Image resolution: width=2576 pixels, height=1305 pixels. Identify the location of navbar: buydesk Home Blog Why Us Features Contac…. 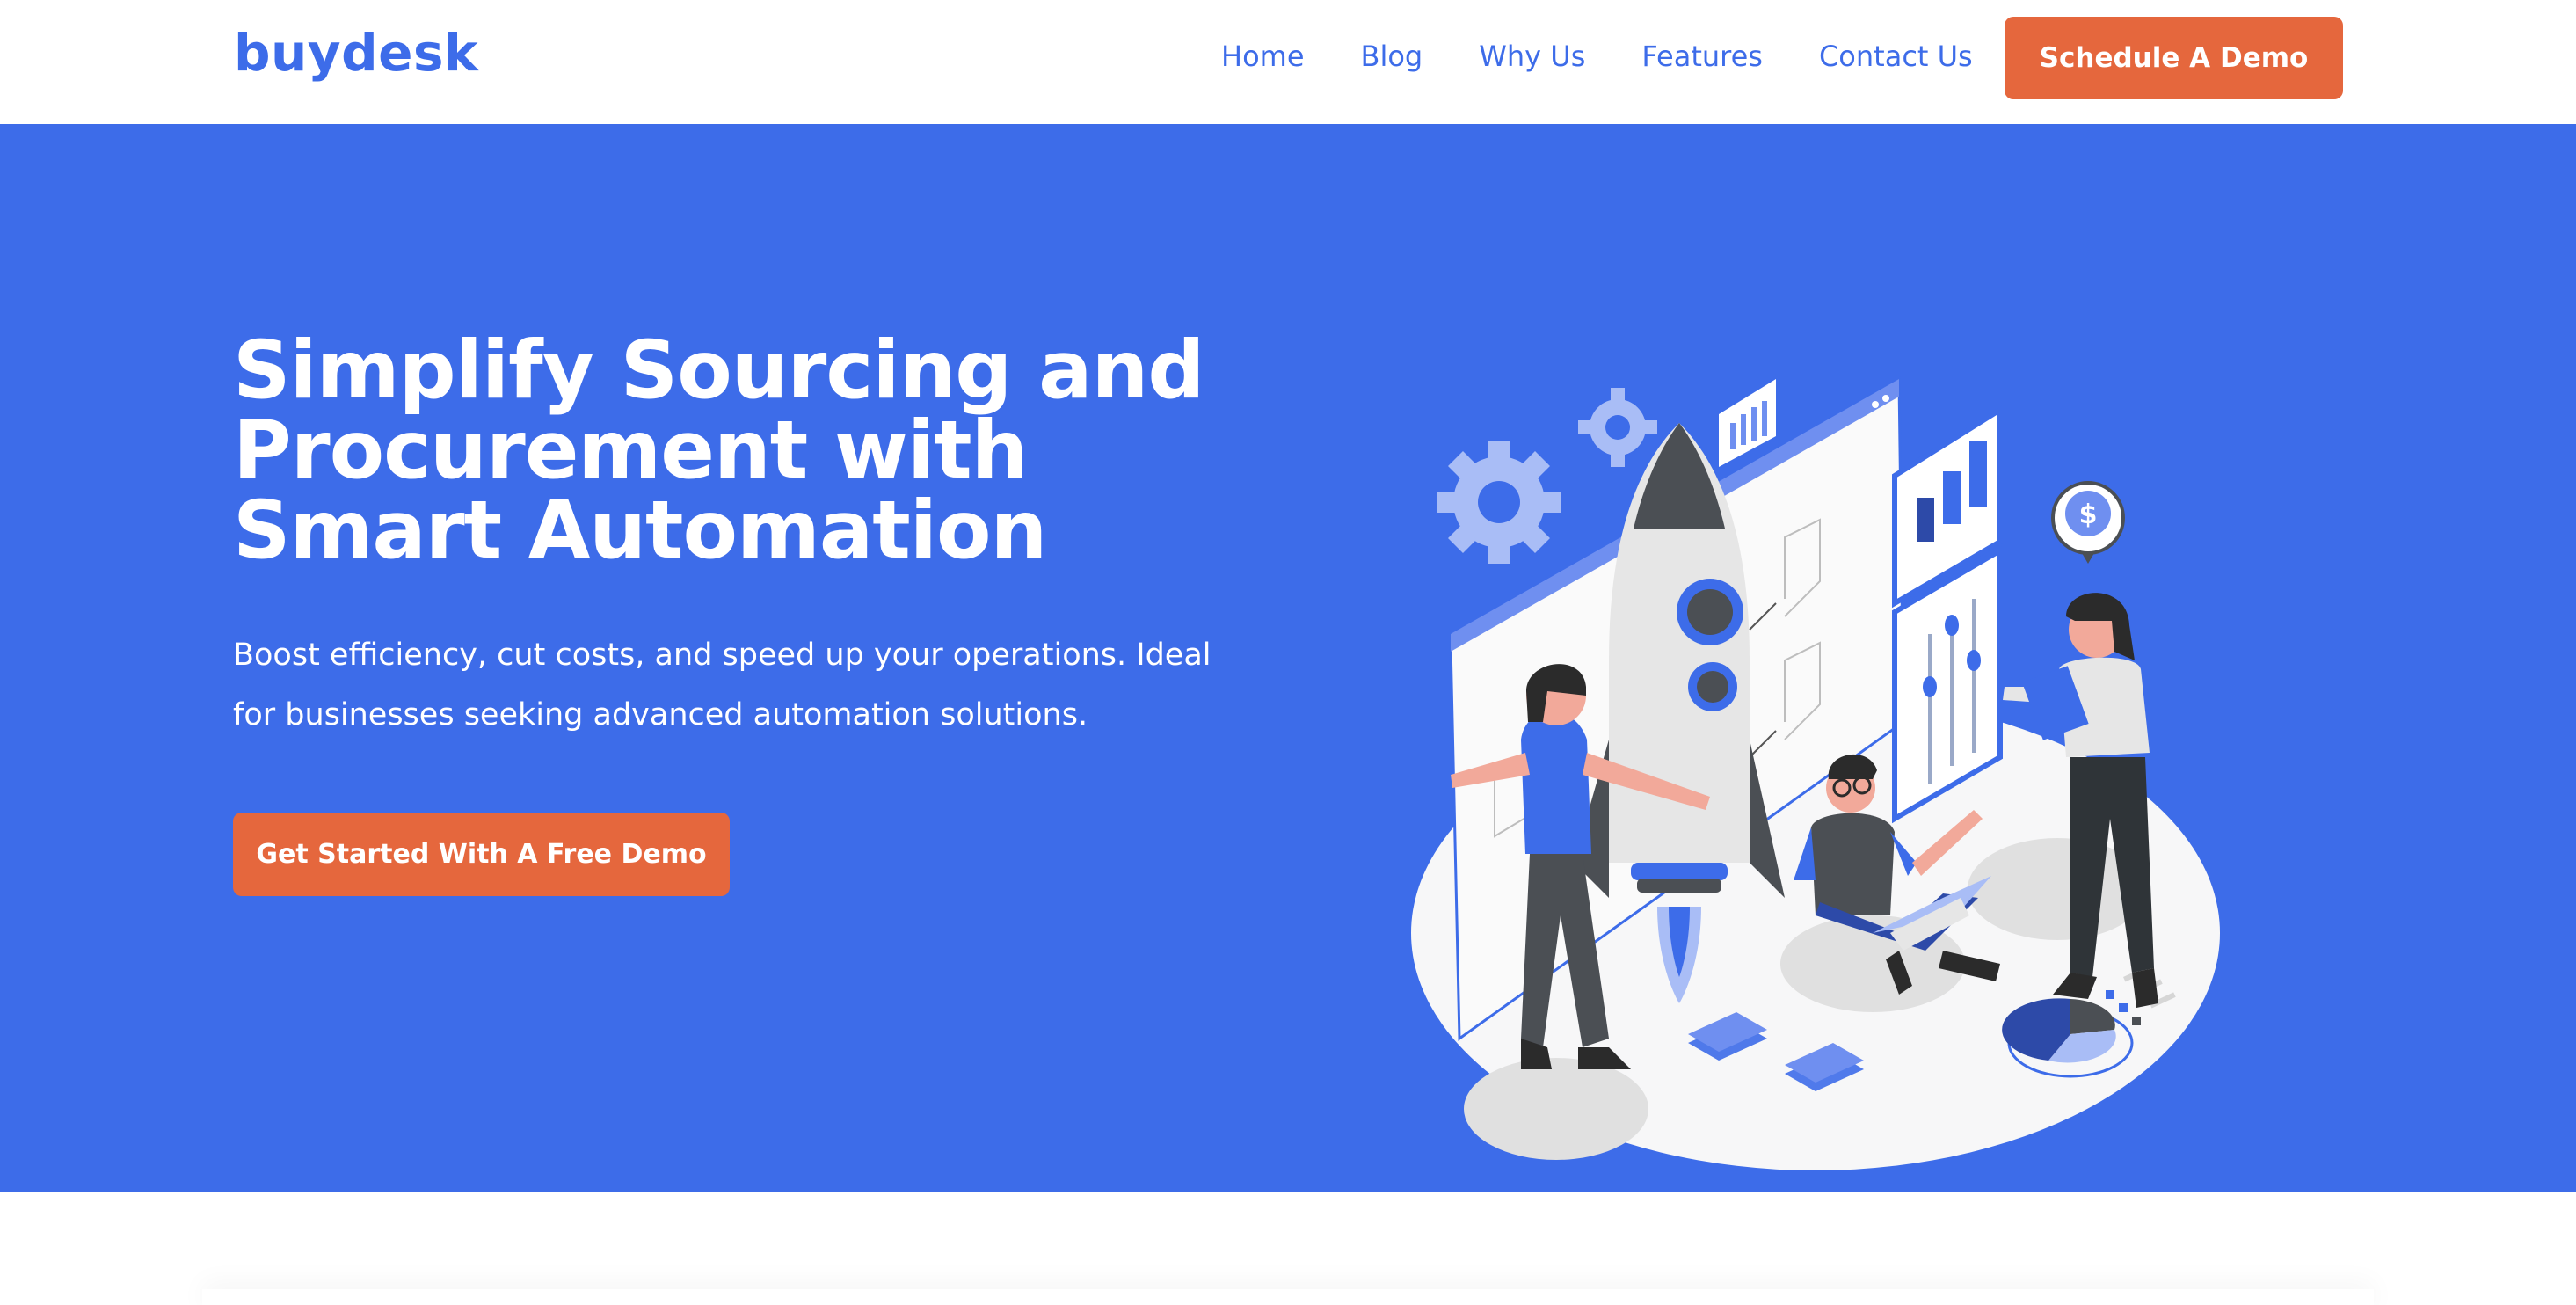
(1288, 62).